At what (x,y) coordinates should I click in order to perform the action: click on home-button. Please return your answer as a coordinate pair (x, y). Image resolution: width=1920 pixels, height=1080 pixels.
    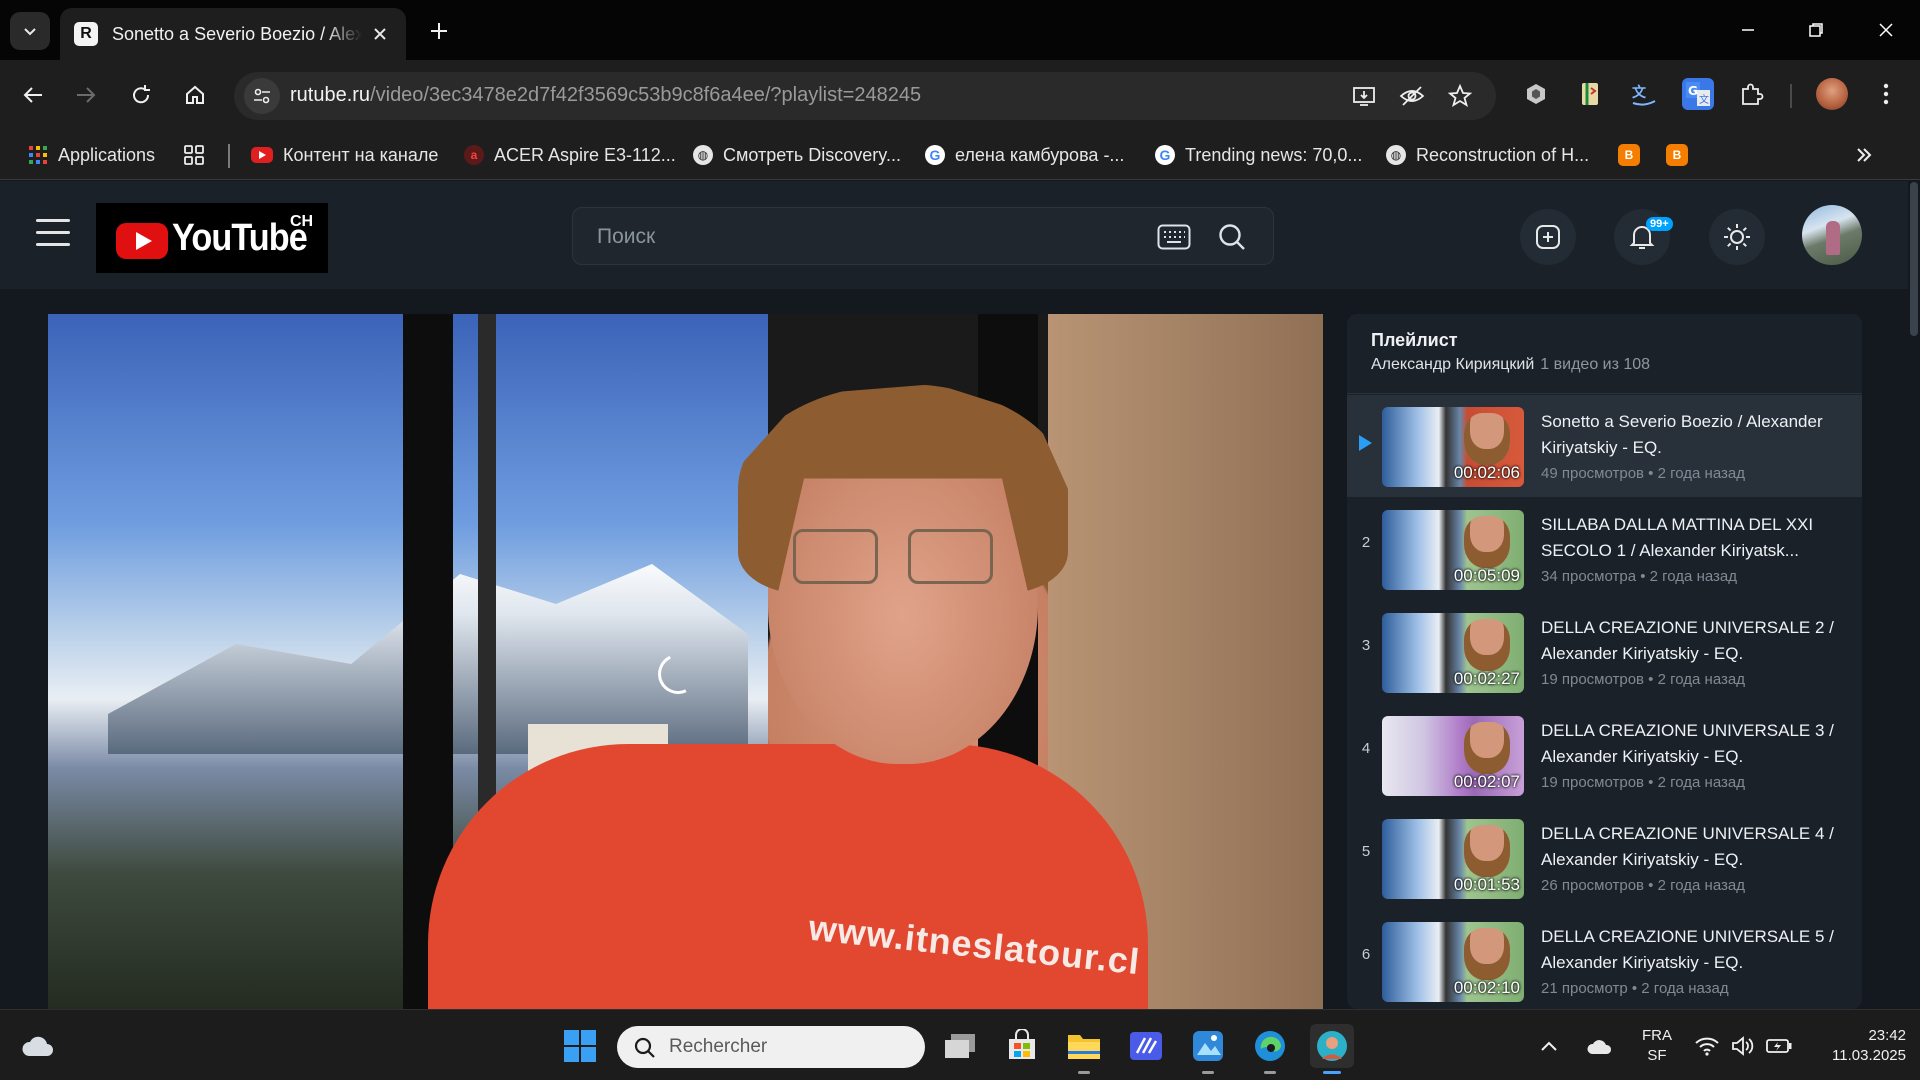
    Looking at the image, I should click on (195, 95).